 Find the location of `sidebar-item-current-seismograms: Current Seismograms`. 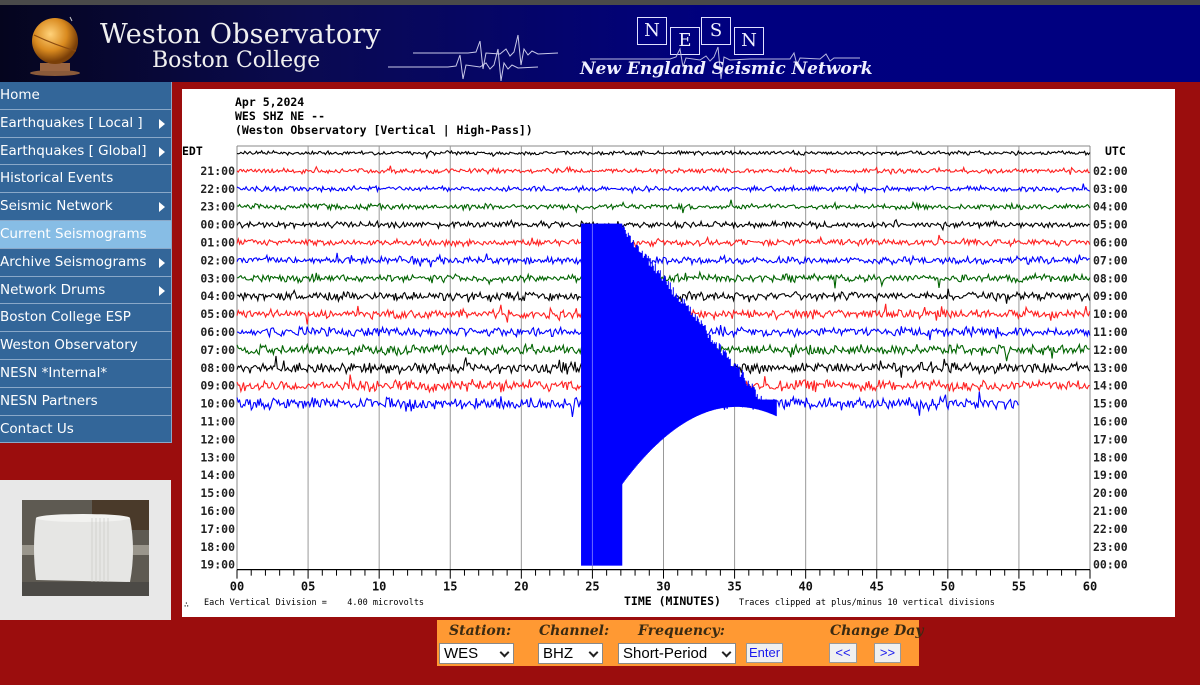

sidebar-item-current-seismograms: Current Seismograms is located at coordinates (86, 234).